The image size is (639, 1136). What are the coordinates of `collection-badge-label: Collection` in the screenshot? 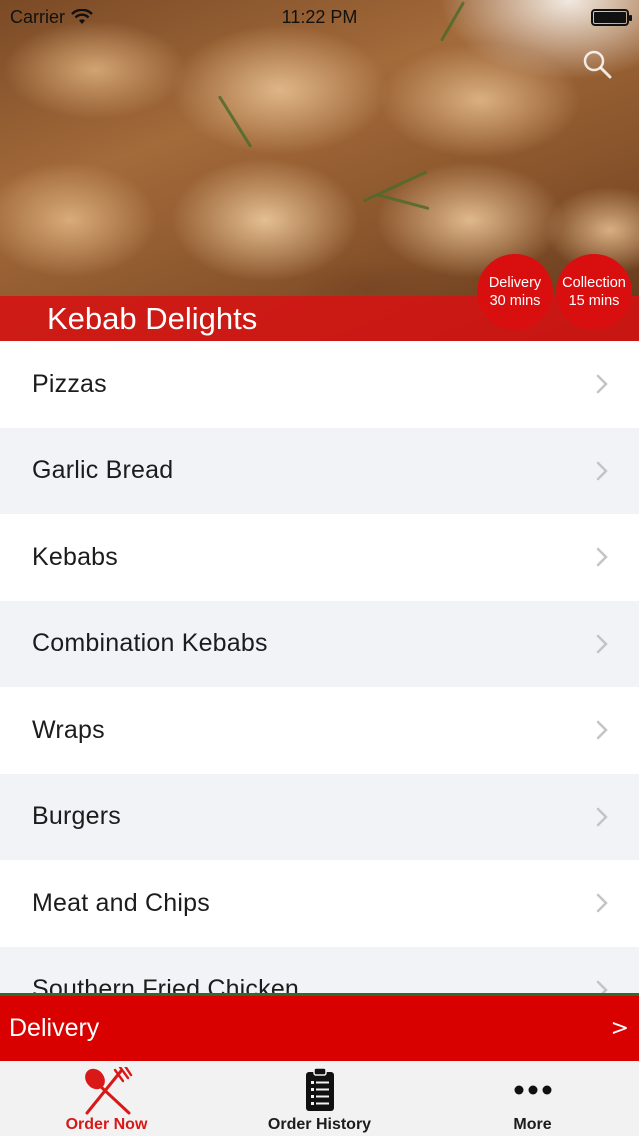 It's located at (594, 283).